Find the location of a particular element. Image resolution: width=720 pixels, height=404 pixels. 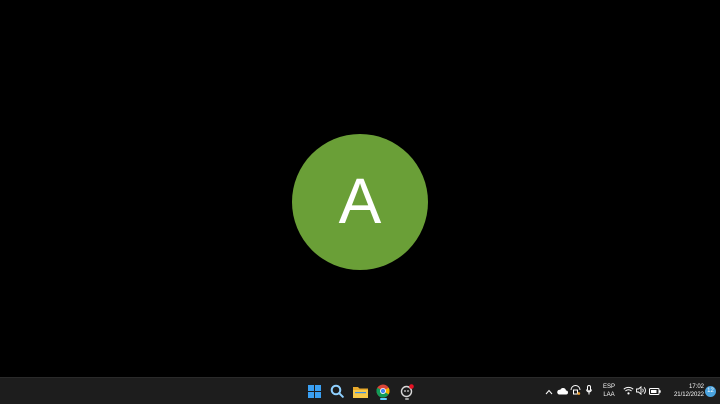

avatar-initial: A is located at coordinates (360, 201).